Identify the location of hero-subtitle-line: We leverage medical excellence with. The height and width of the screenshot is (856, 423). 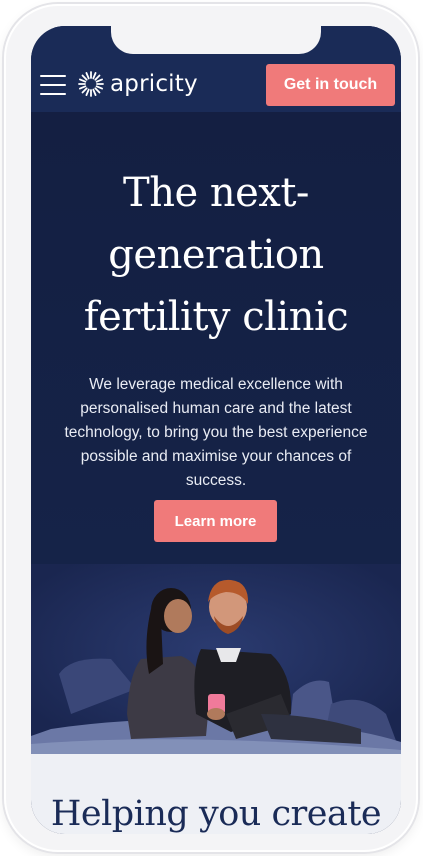
(216, 384).